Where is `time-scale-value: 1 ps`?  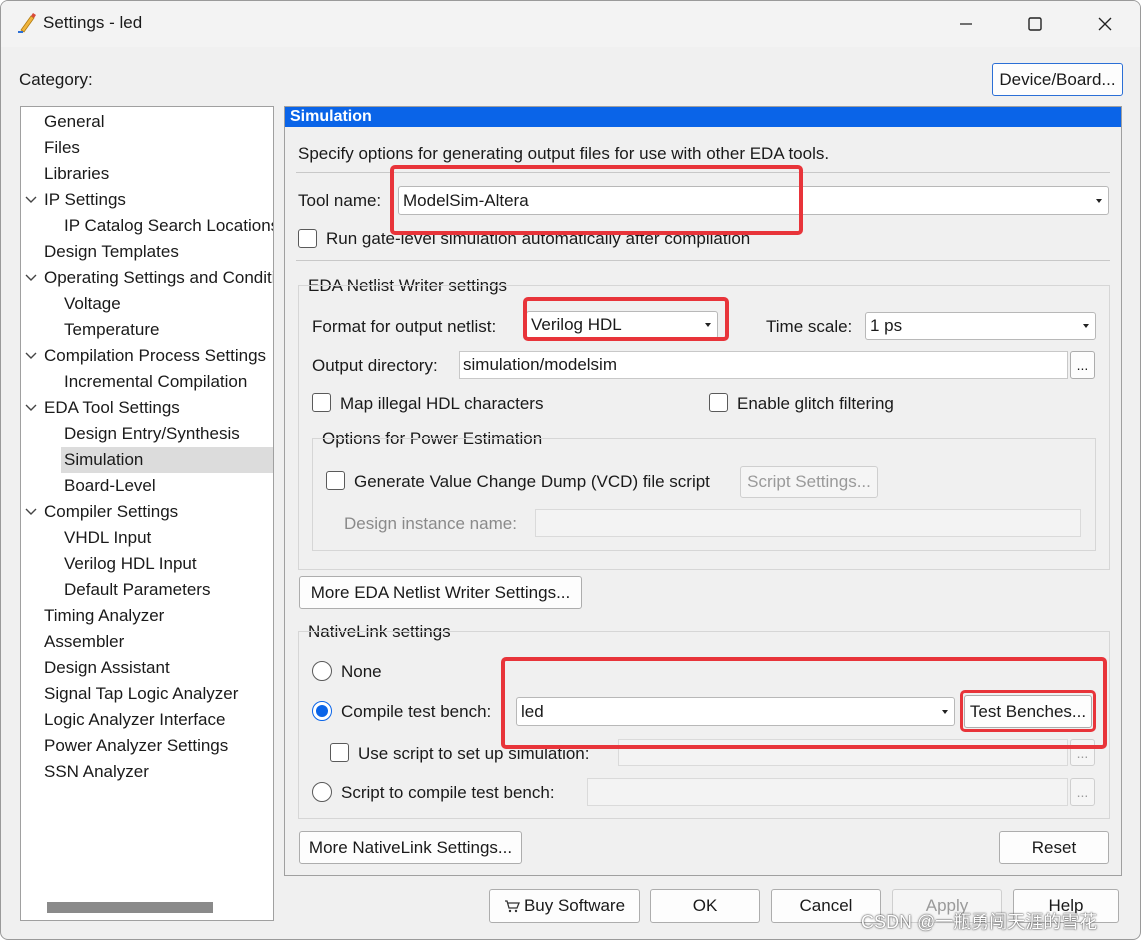
time-scale-value: 1 ps is located at coordinates (886, 325).